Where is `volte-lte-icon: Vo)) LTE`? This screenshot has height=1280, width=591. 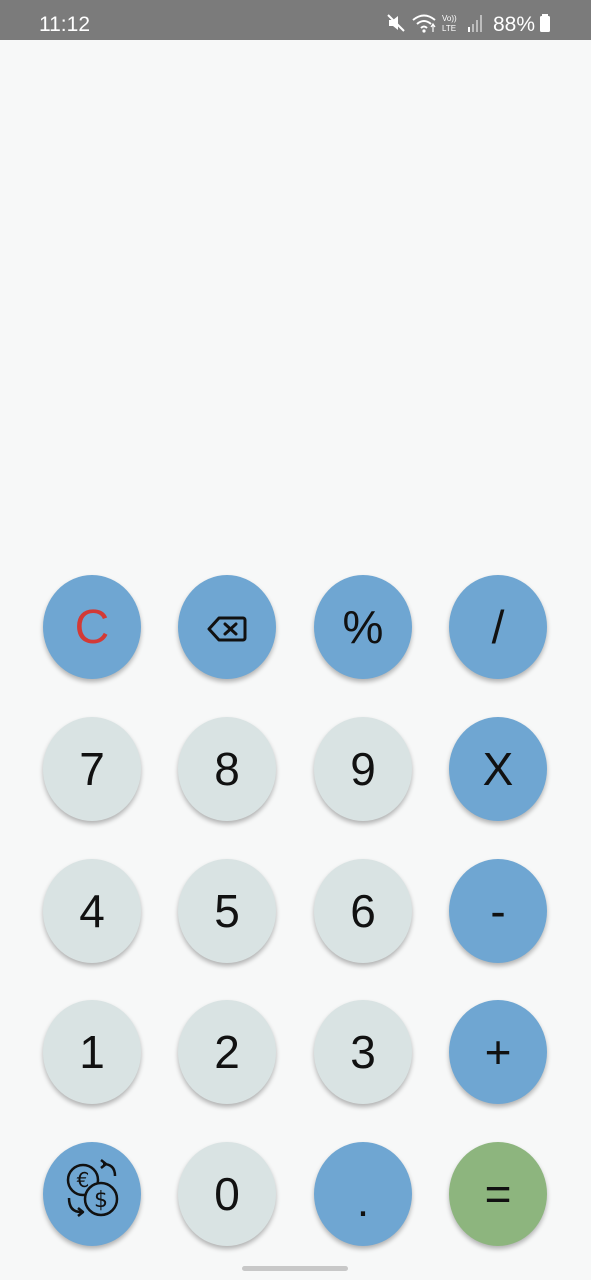
volte-lte-icon: Vo)) LTE is located at coordinates (452, 25).